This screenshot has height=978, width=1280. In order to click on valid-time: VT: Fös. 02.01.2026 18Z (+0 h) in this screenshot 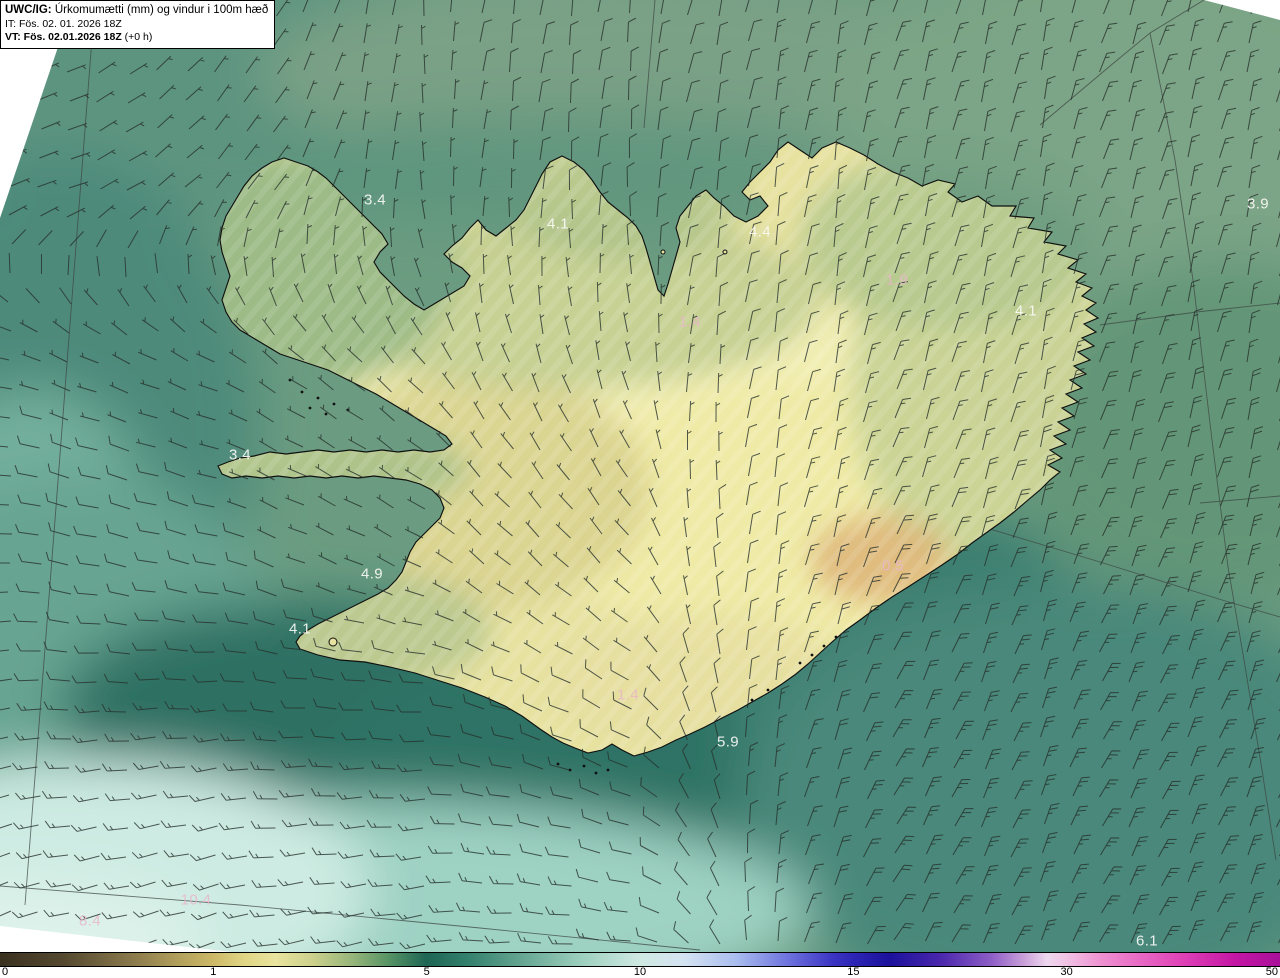, I will do `click(136, 37)`.